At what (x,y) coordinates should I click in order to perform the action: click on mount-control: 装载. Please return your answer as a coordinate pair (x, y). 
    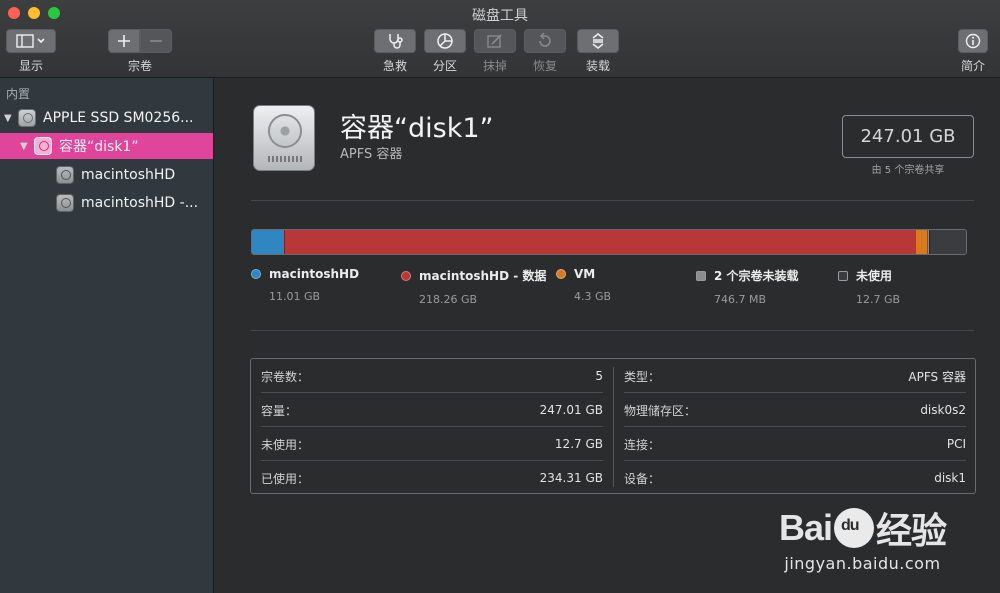
    Looking at the image, I should click on (598, 51).